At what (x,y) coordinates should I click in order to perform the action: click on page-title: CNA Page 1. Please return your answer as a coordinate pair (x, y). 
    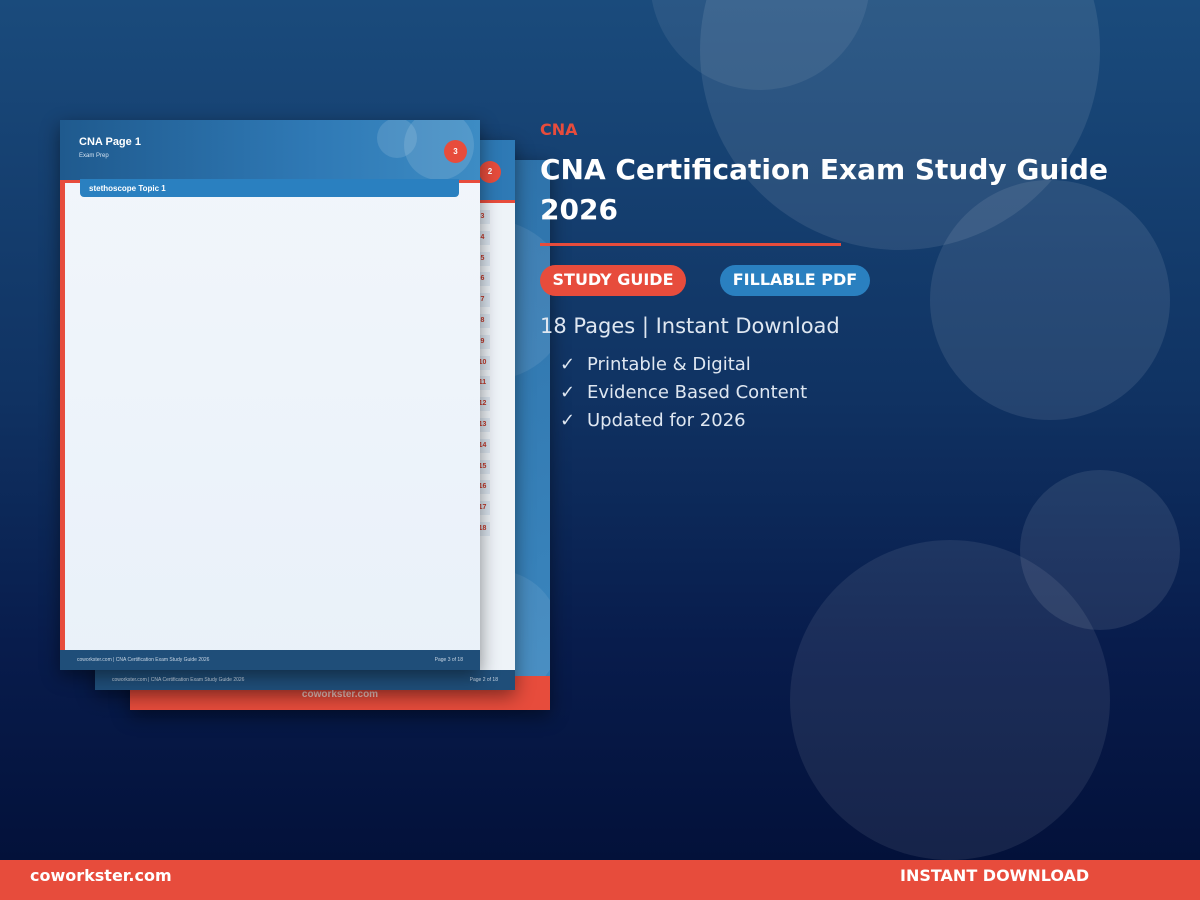
    Looking at the image, I should click on (110, 142).